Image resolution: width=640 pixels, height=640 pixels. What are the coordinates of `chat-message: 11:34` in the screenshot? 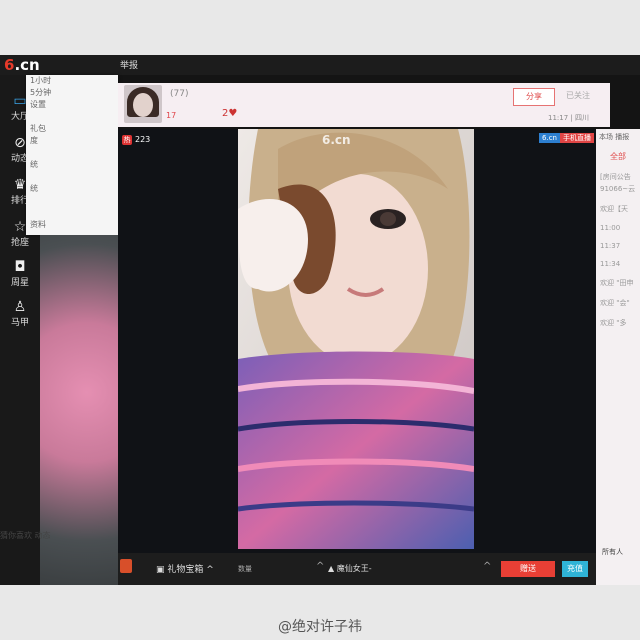 It's located at (610, 264).